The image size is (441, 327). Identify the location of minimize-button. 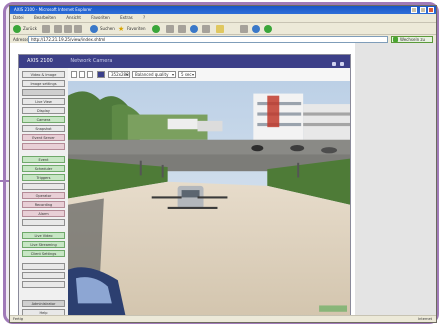
(414, 10).